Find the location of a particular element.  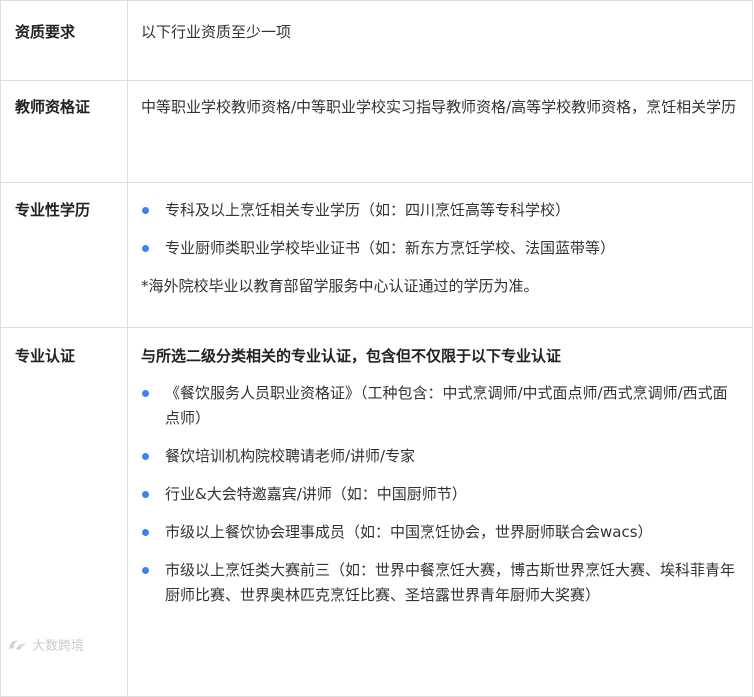

list-item-text: 专业厨师类职业学校毕业证书（如：新东方烹饪学校、法国蓝带等） is located at coordinates (390, 248).